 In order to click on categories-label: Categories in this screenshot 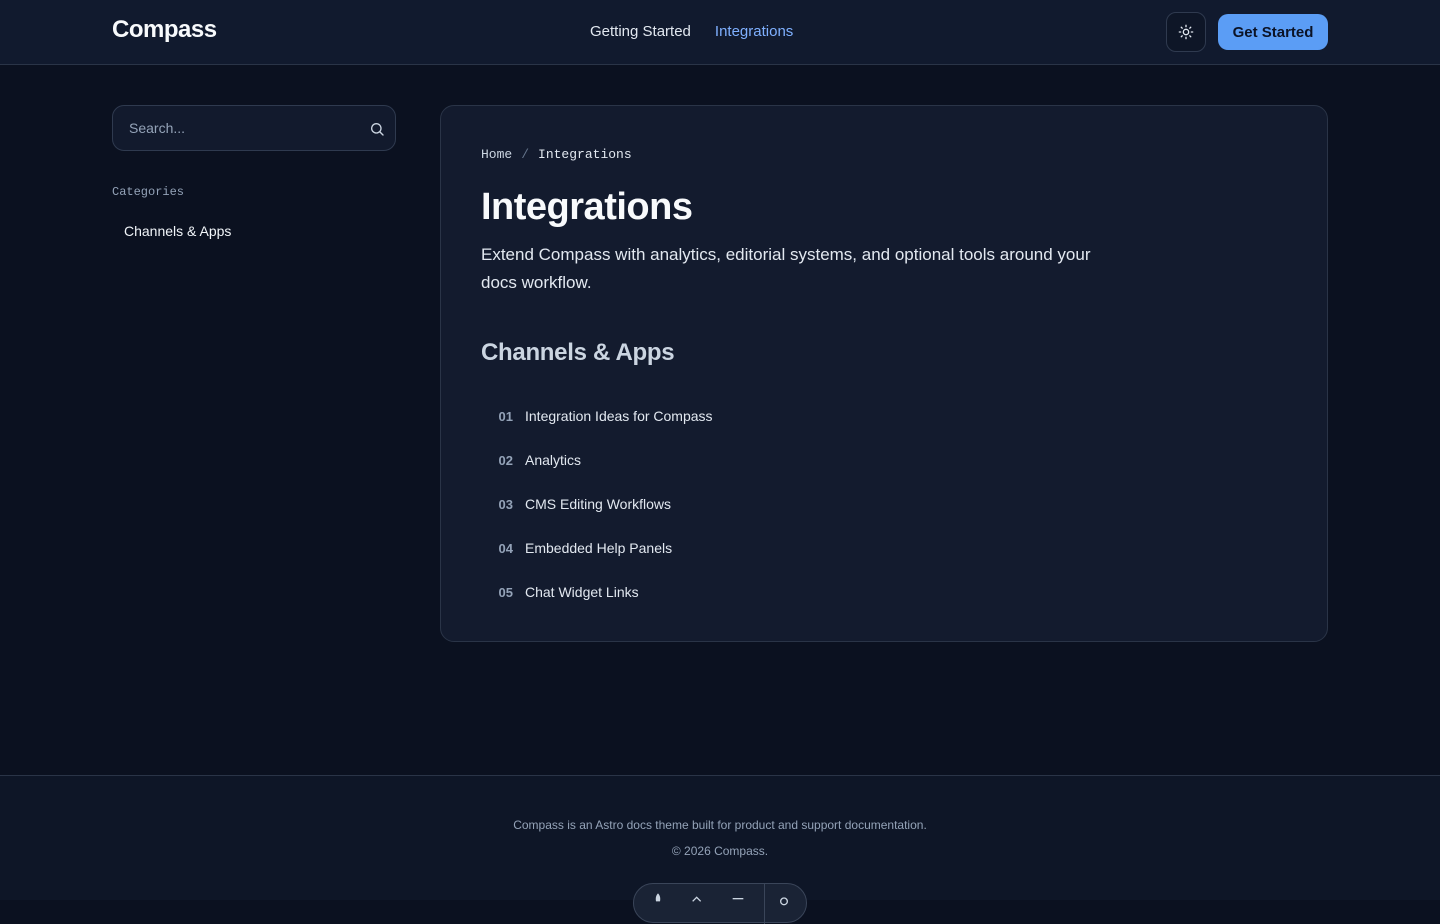, I will do `click(148, 192)`.